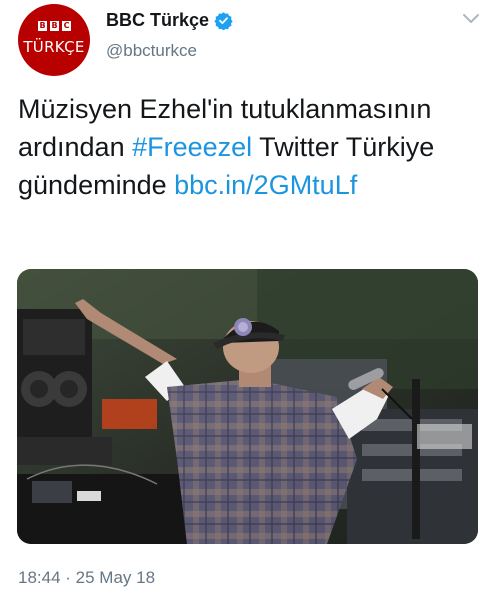  What do you see at coordinates (471, 19) in the screenshot?
I see `chevron-down-icon` at bounding box center [471, 19].